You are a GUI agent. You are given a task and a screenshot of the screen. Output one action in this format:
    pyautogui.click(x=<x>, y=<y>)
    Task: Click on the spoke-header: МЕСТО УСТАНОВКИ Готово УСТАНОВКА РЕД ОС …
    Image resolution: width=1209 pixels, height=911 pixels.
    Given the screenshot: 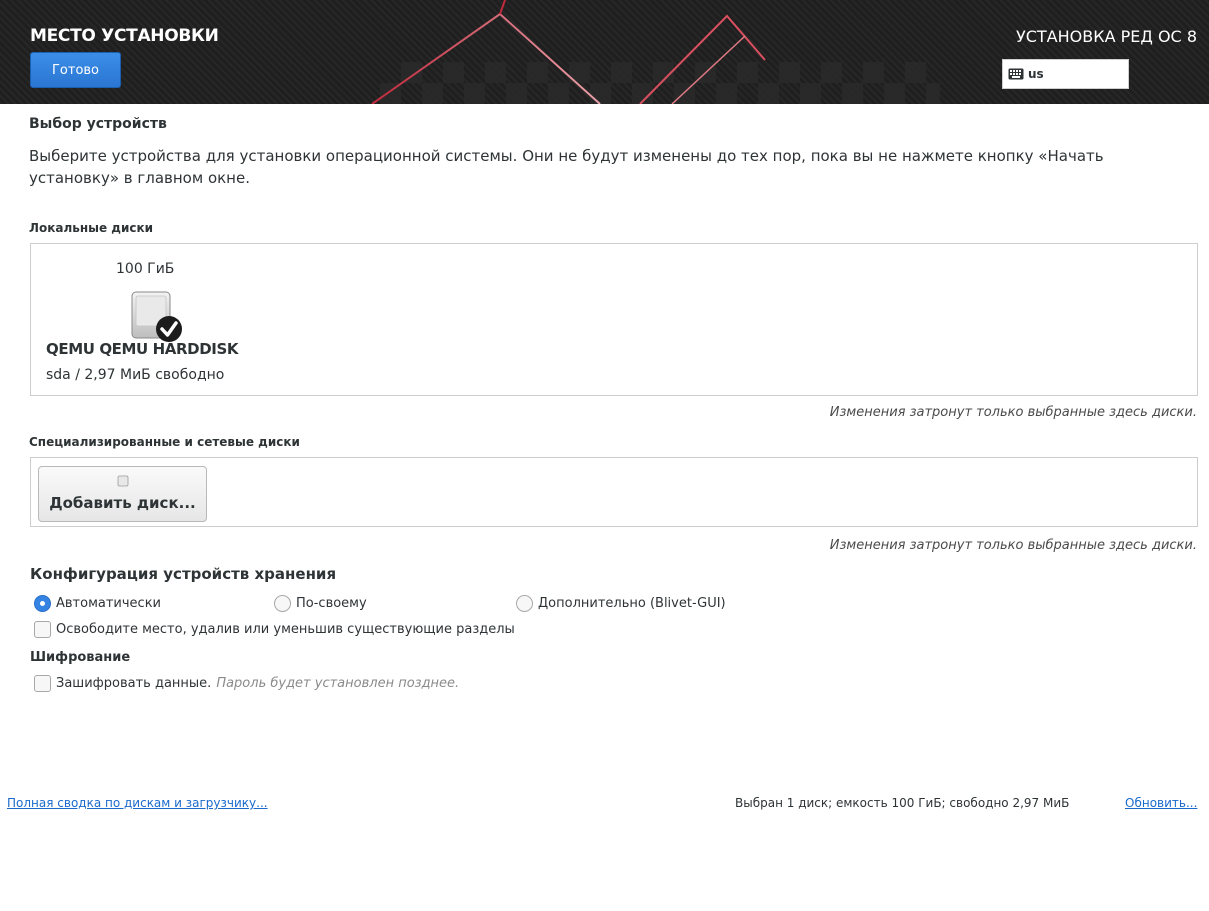 What is the action you would take?
    pyautogui.click(x=604, y=52)
    